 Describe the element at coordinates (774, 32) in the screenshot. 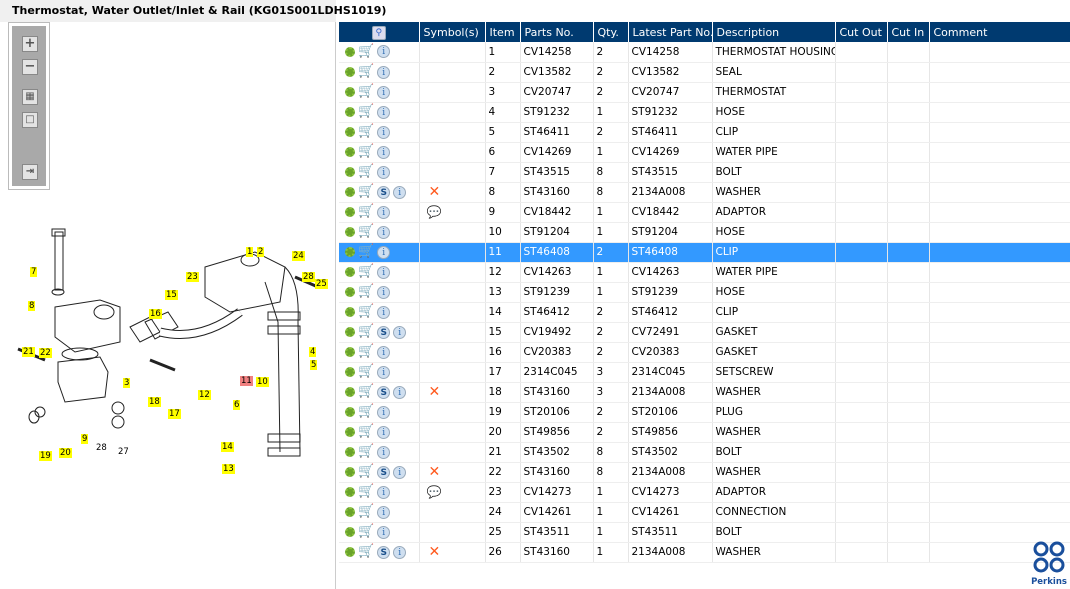

I see `column-header: Description` at that location.